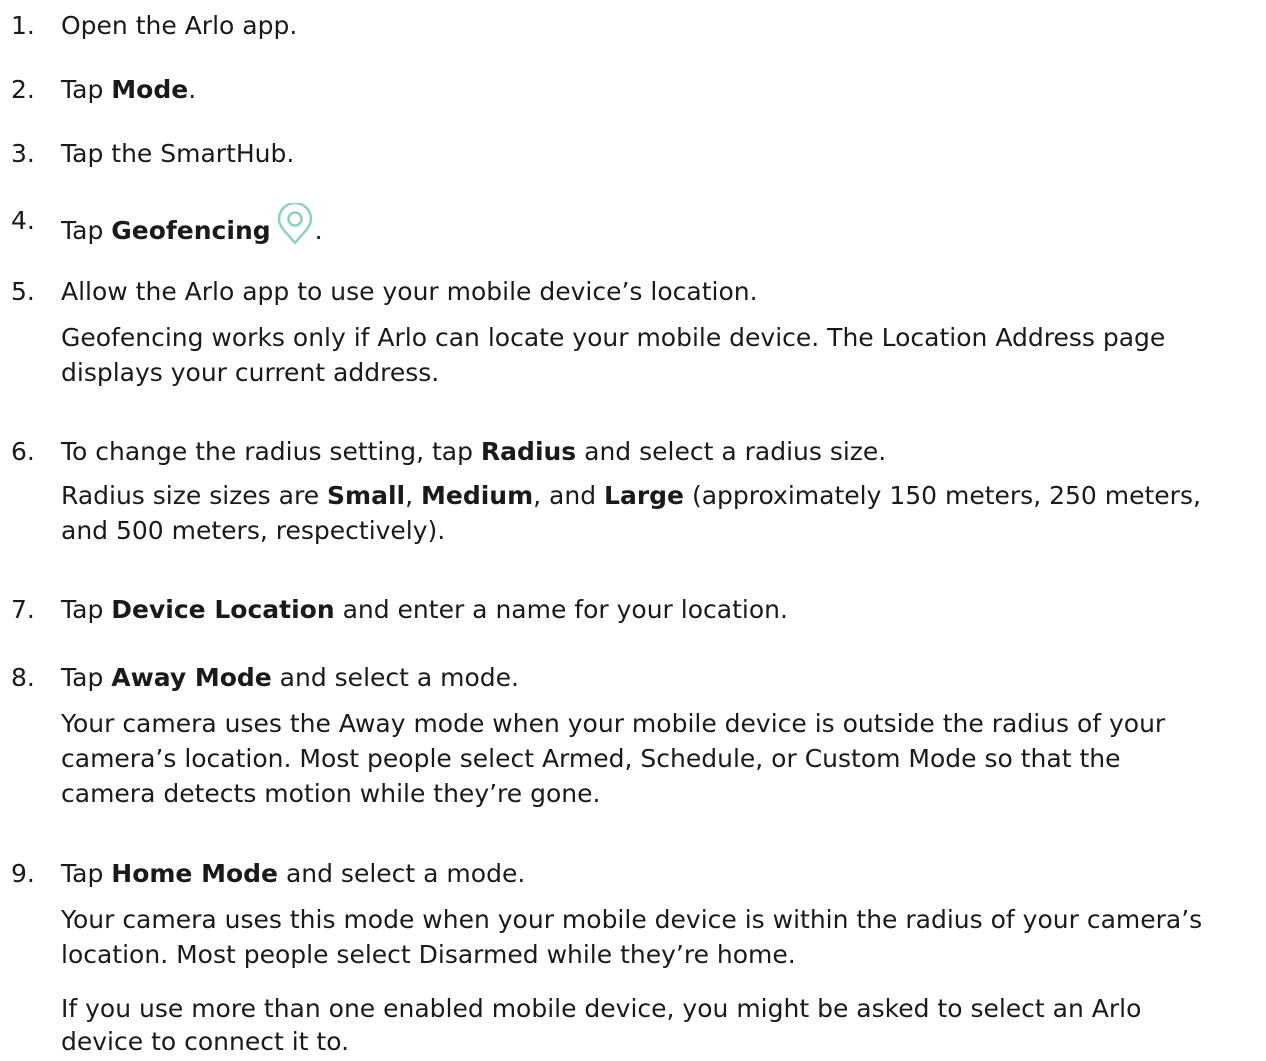  I want to click on location-pin-icon, so click(294, 224).